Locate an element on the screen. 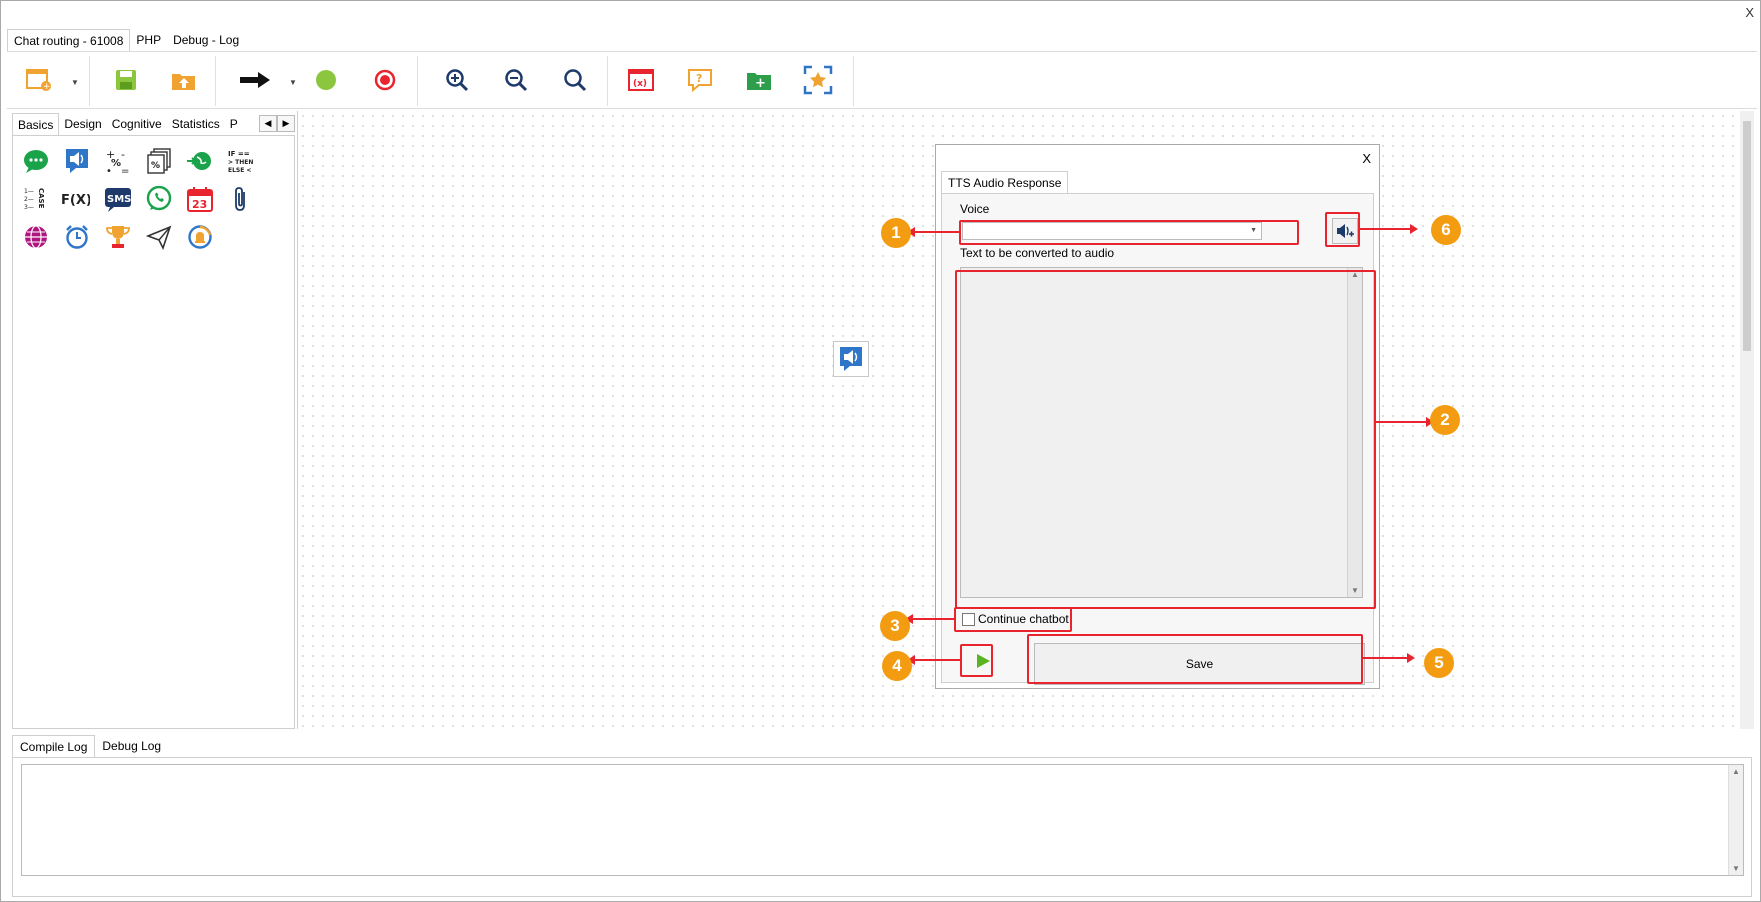 The width and height of the screenshot is (1761, 902). green-dot-icon is located at coordinates (326, 80).